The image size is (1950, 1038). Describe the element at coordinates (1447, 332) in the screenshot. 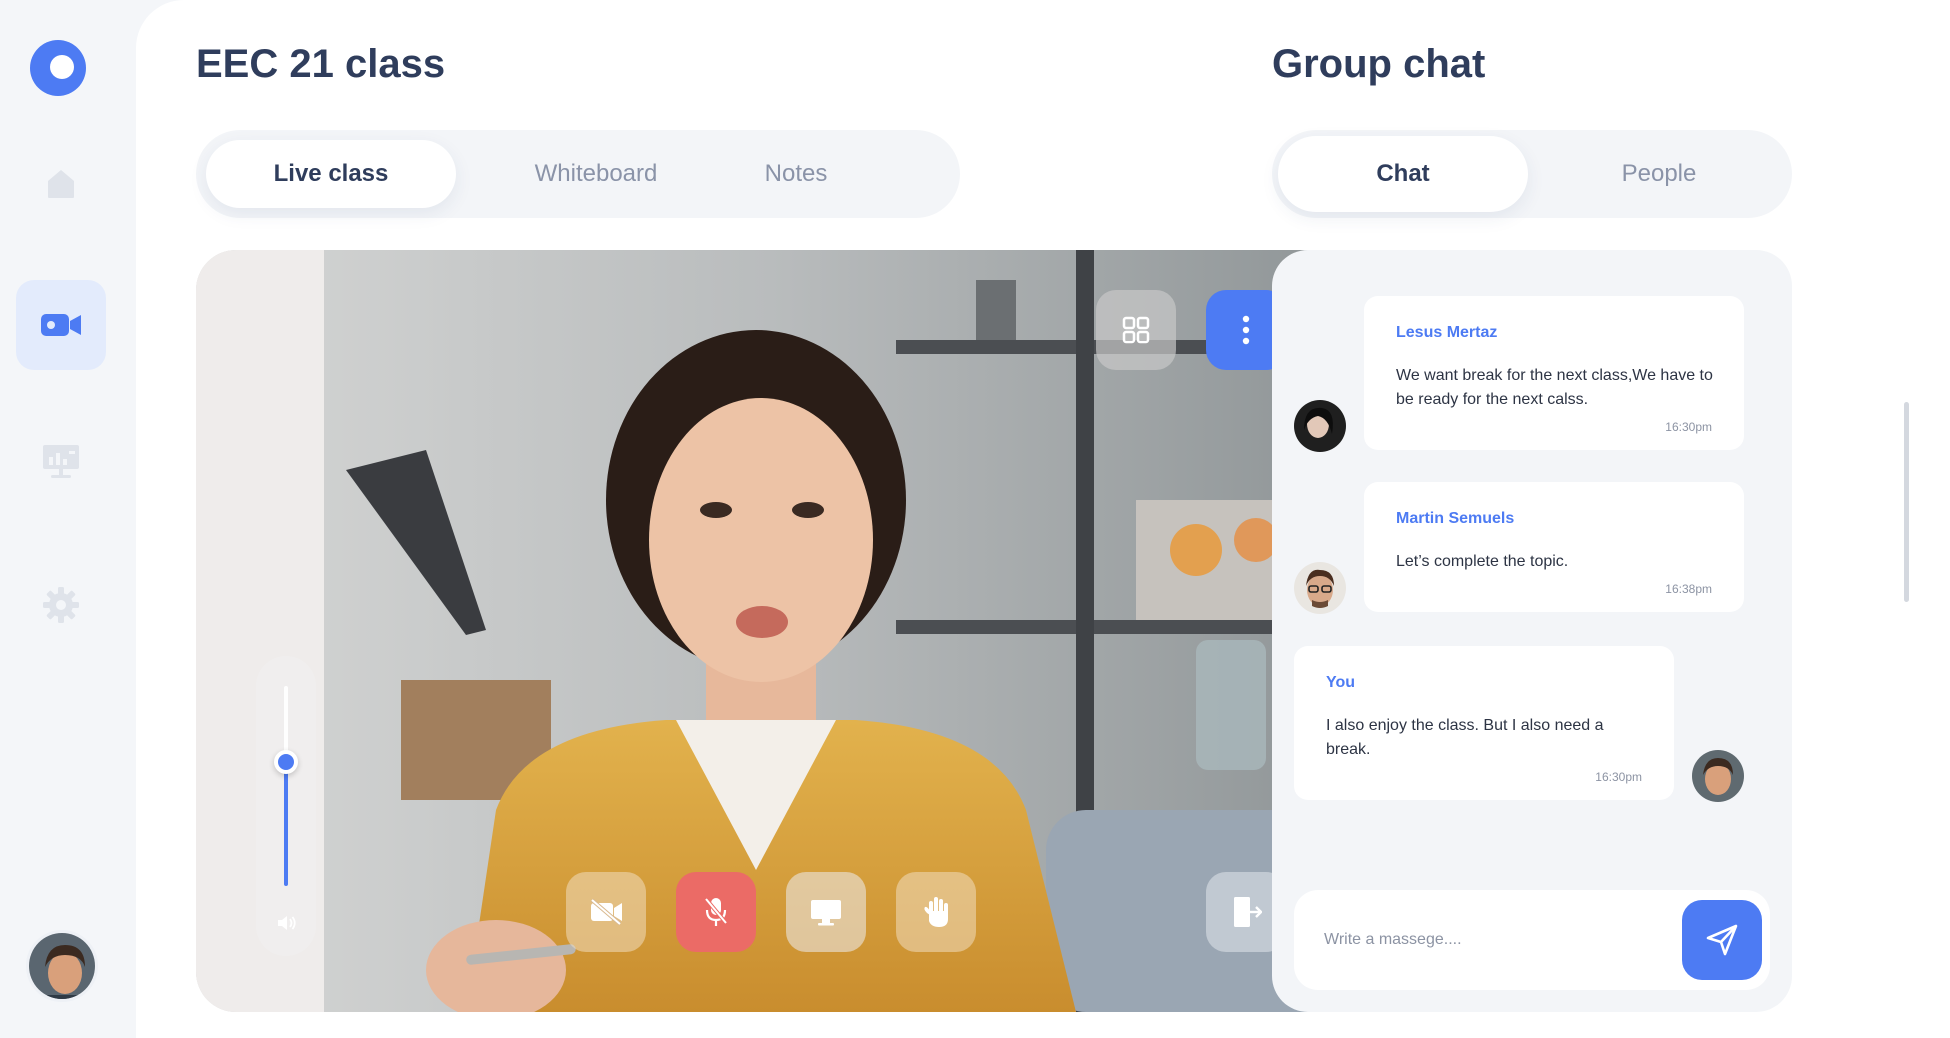

I see `message-author: Lesus Mertaz` at that location.